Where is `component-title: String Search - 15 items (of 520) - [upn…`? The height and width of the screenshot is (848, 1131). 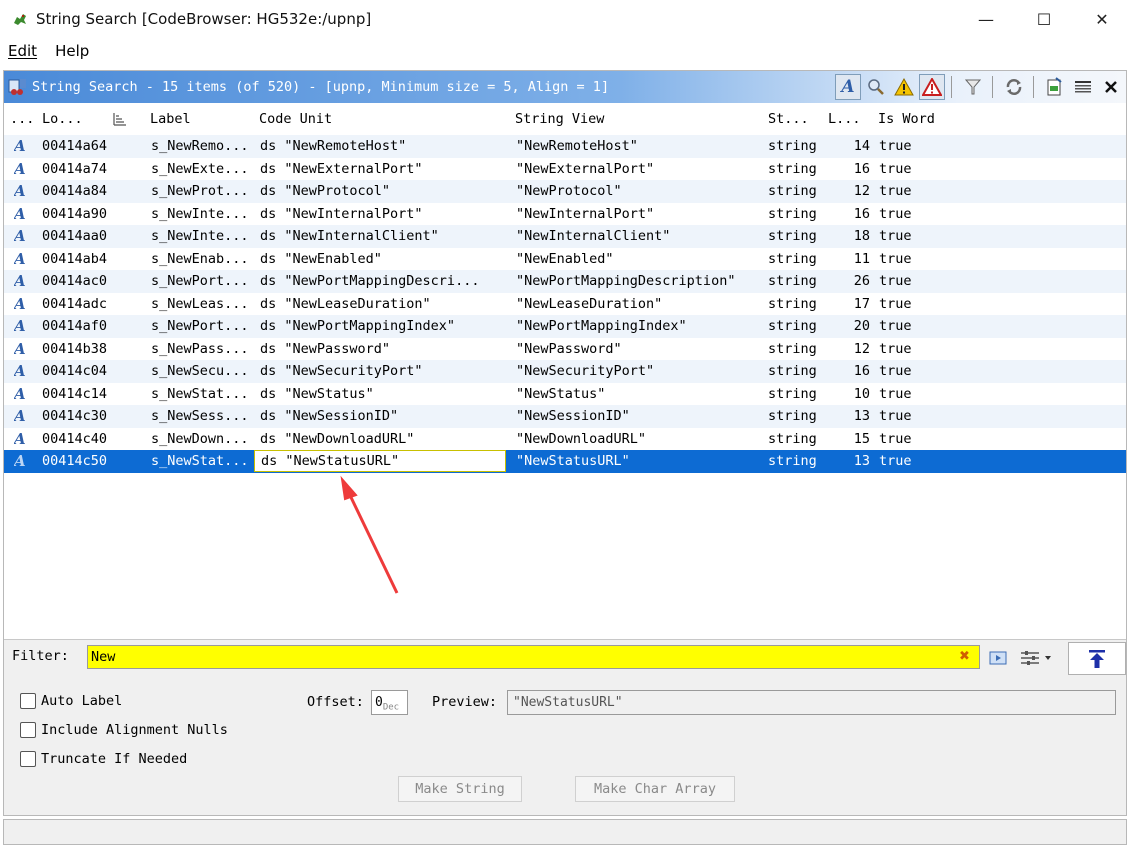 component-title: String Search - 15 items (of 520) - [upn… is located at coordinates (321, 87).